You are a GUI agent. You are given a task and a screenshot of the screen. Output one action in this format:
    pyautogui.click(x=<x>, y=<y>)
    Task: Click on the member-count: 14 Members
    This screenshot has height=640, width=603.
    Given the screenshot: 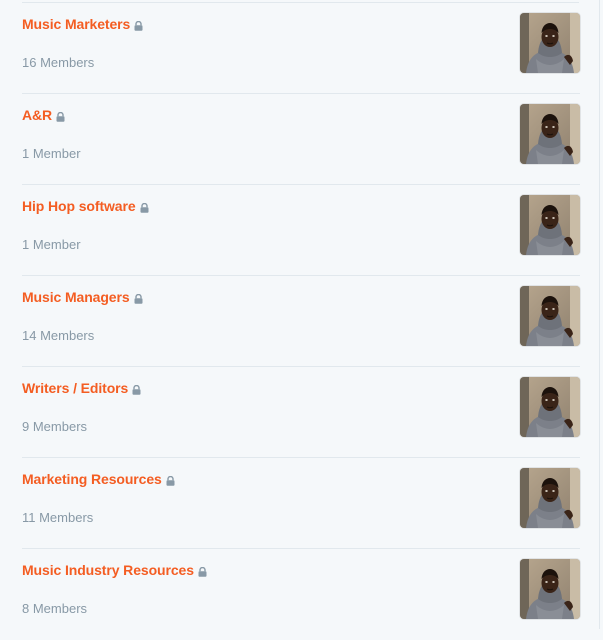 What is the action you would take?
    pyautogui.click(x=58, y=335)
    